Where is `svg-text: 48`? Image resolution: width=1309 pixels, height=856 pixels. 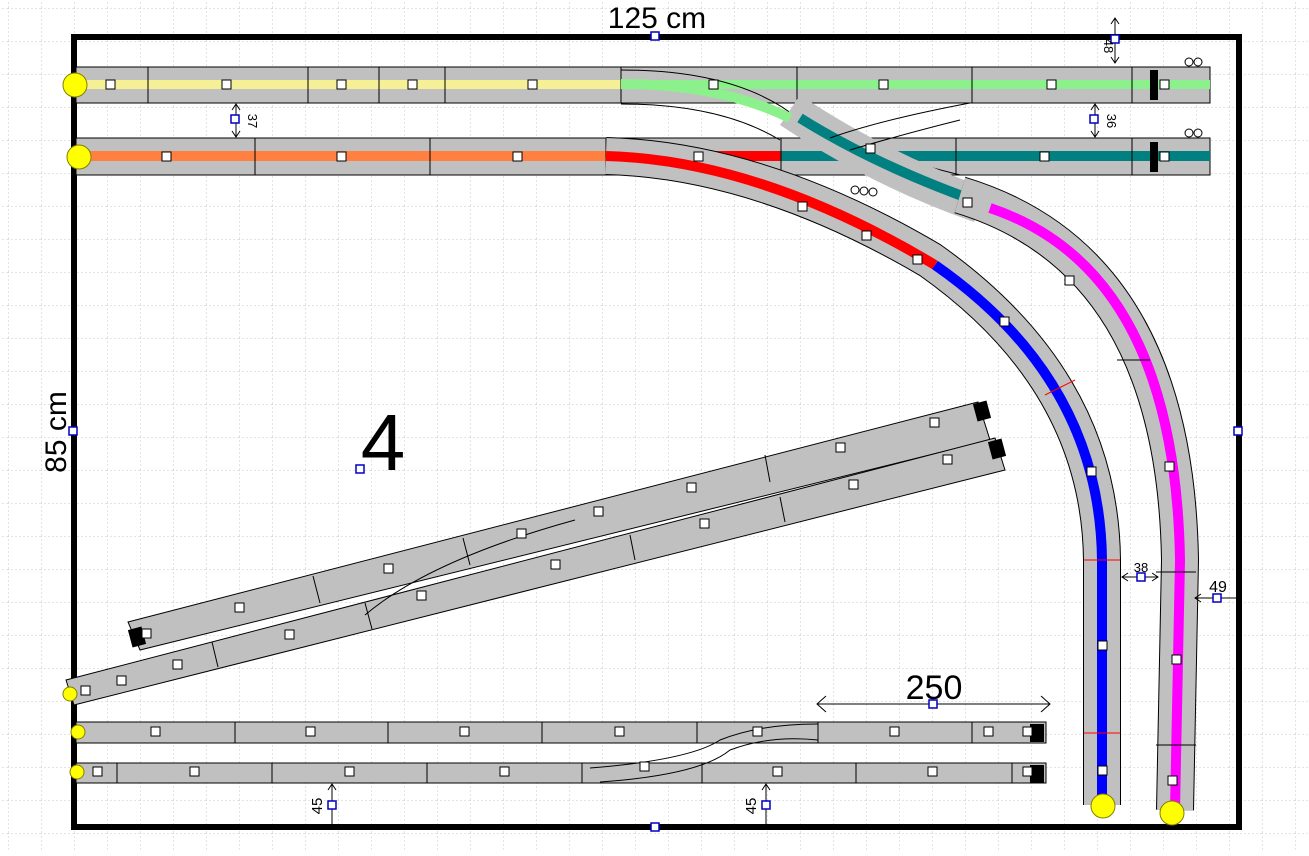 svg-text: 48 is located at coordinates (1108, 46).